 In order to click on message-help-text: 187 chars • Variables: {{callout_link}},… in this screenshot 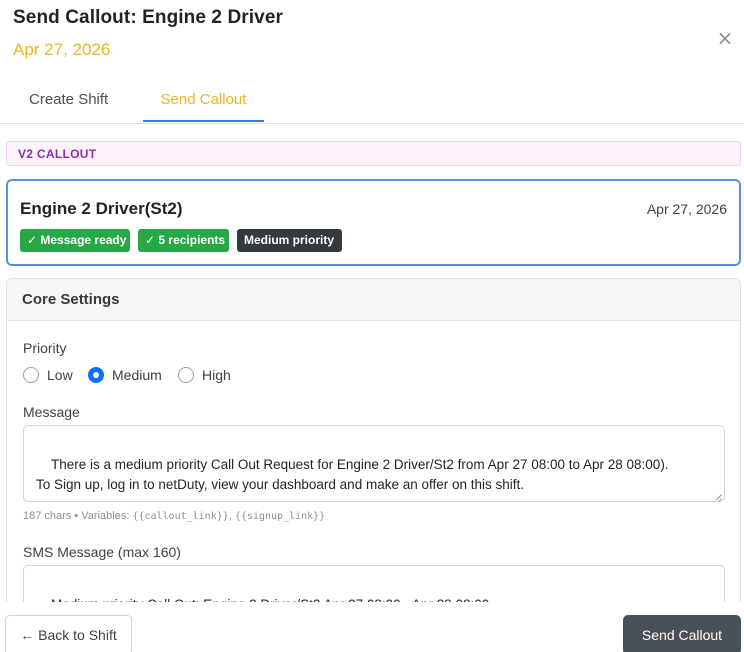, I will do `click(174, 516)`.